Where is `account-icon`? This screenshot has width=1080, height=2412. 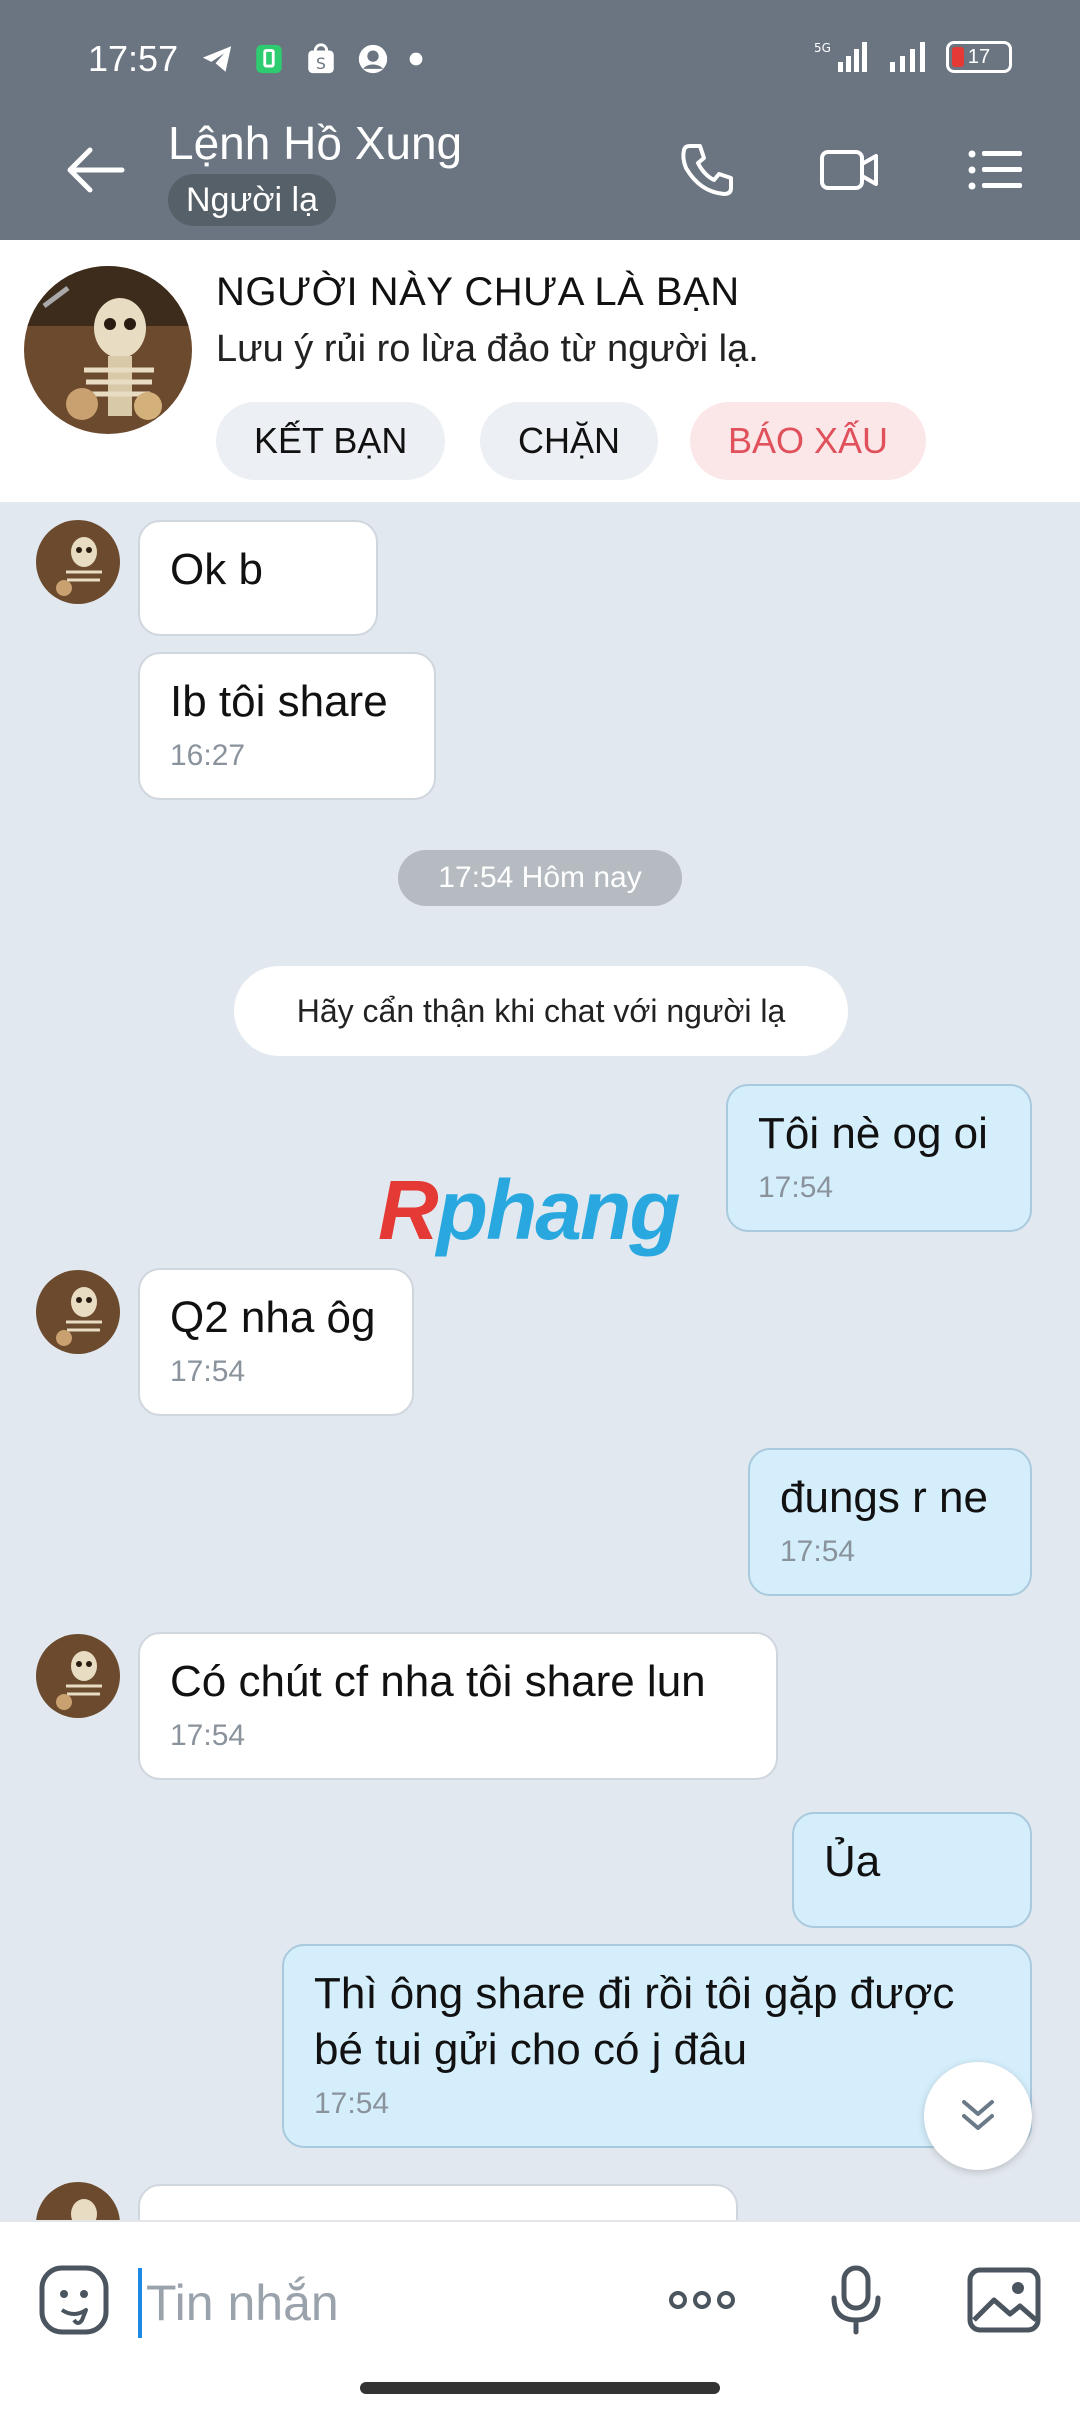
account-icon is located at coordinates (373, 59).